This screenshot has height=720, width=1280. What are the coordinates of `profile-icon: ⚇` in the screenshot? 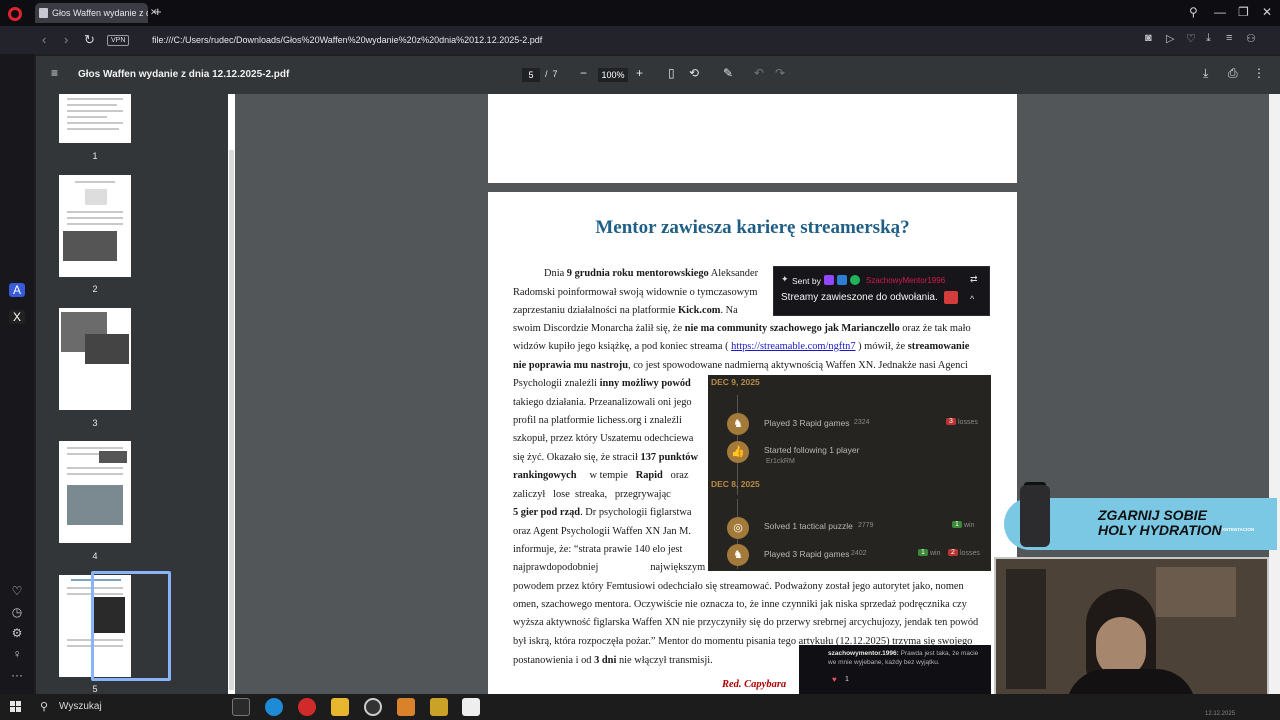 It's located at (1251, 38).